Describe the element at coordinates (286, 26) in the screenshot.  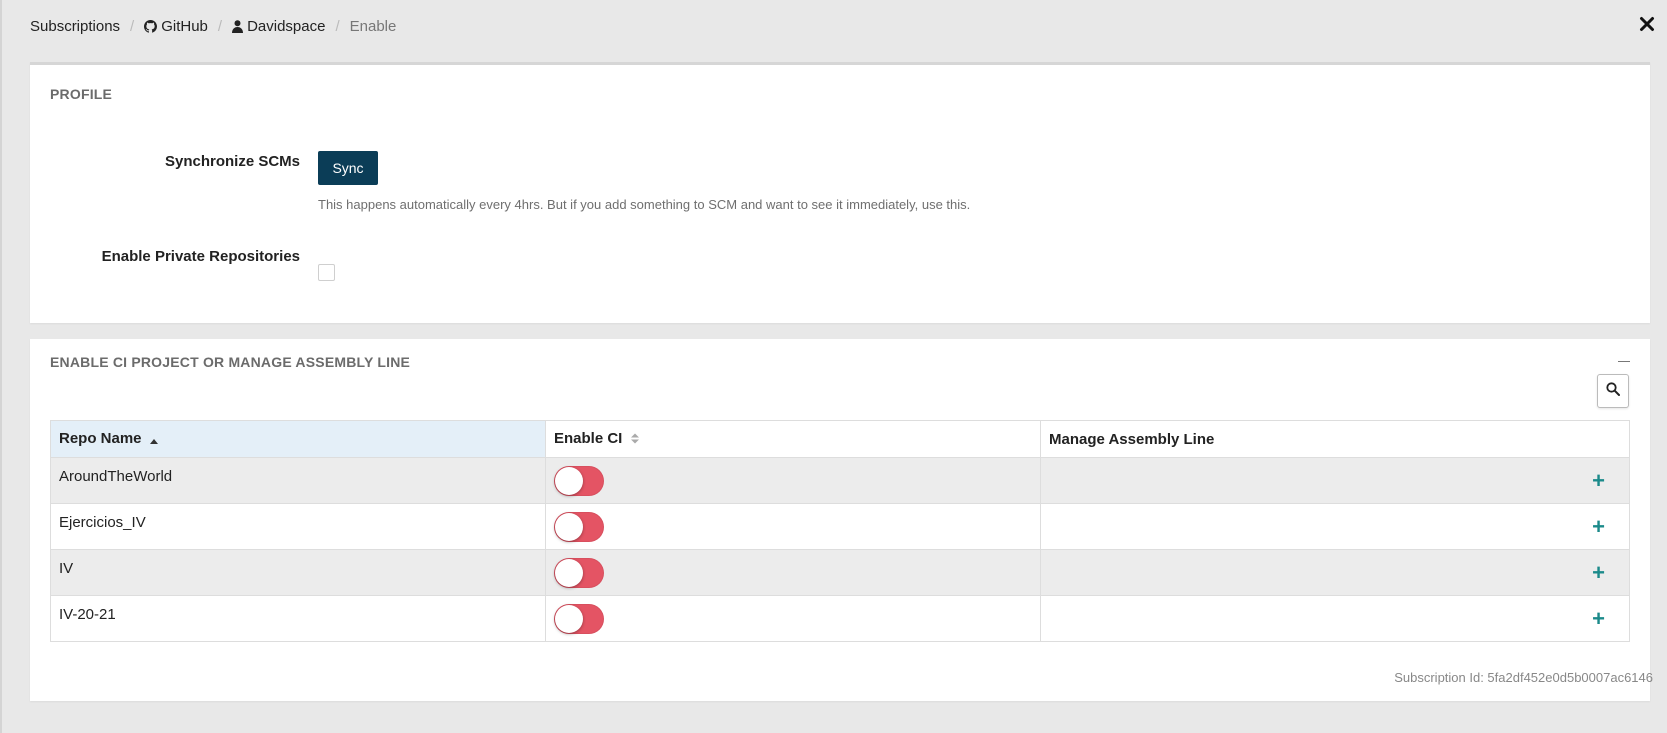
I see `breadcrumb-label: Davidspace` at that location.